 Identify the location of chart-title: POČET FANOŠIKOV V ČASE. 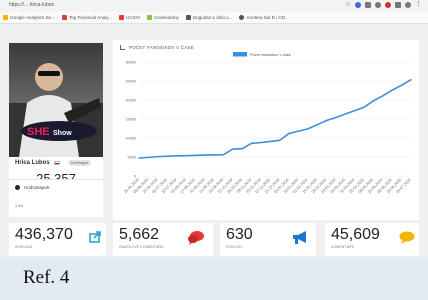
(161, 47).